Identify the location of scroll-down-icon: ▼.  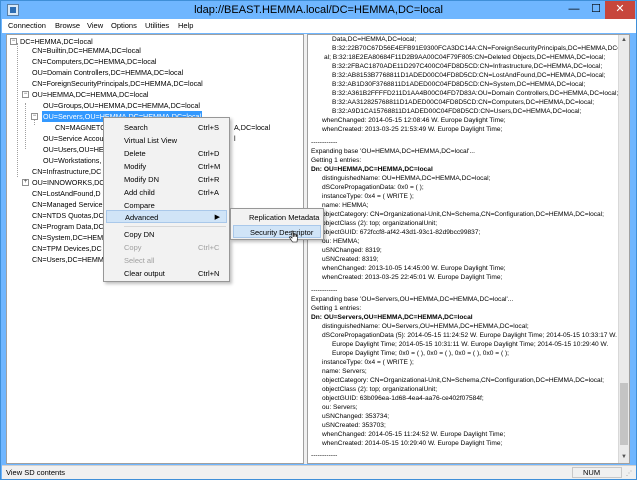
(624, 457).